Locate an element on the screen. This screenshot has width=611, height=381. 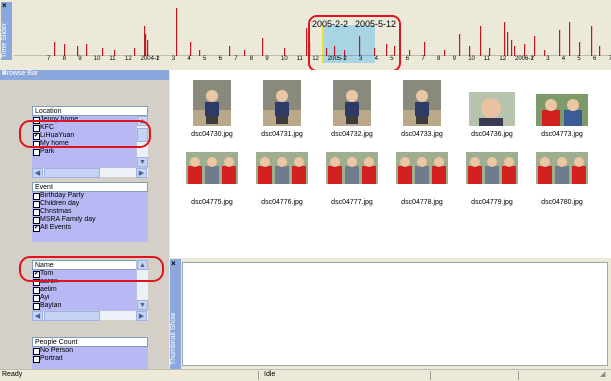
photo-tile: dsc04780.jpg is located at coordinates (562, 176).